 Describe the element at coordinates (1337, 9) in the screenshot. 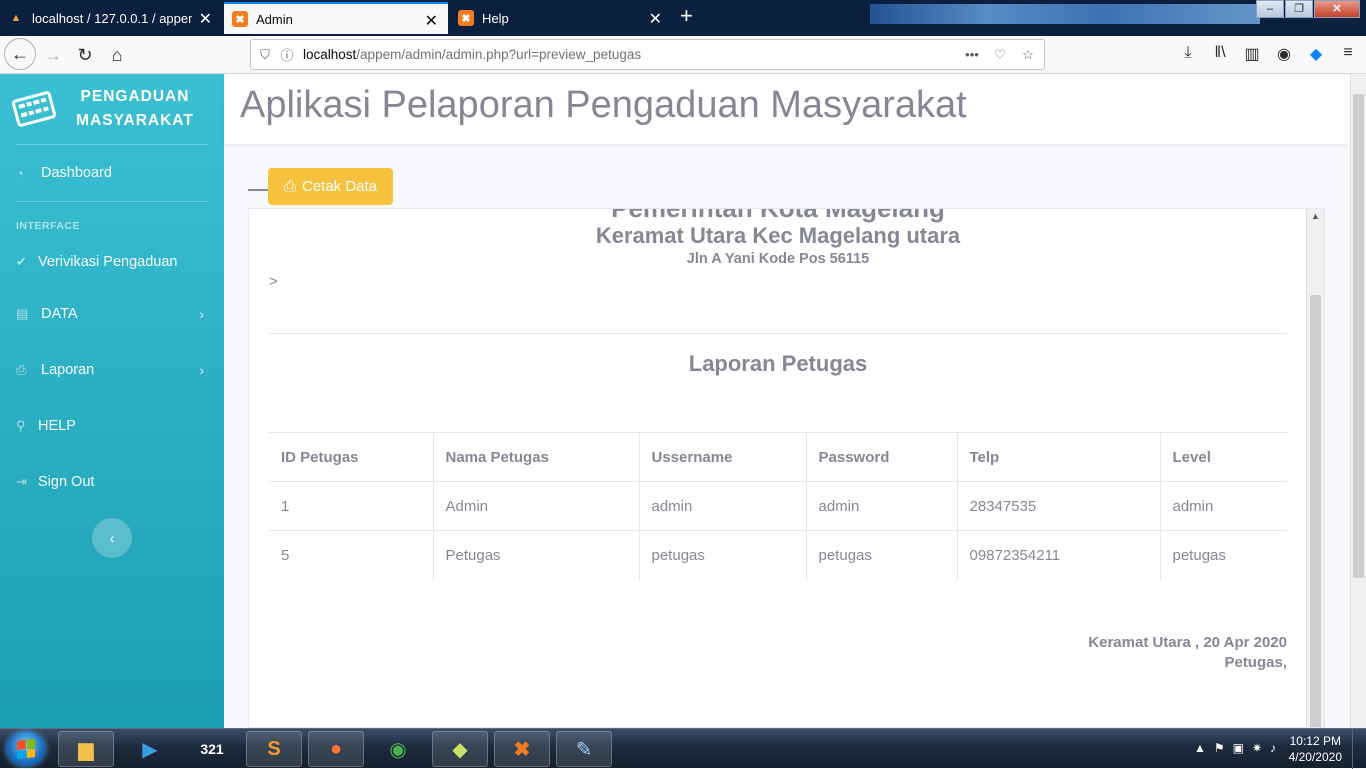

I see `window-close-button: ✕` at that location.